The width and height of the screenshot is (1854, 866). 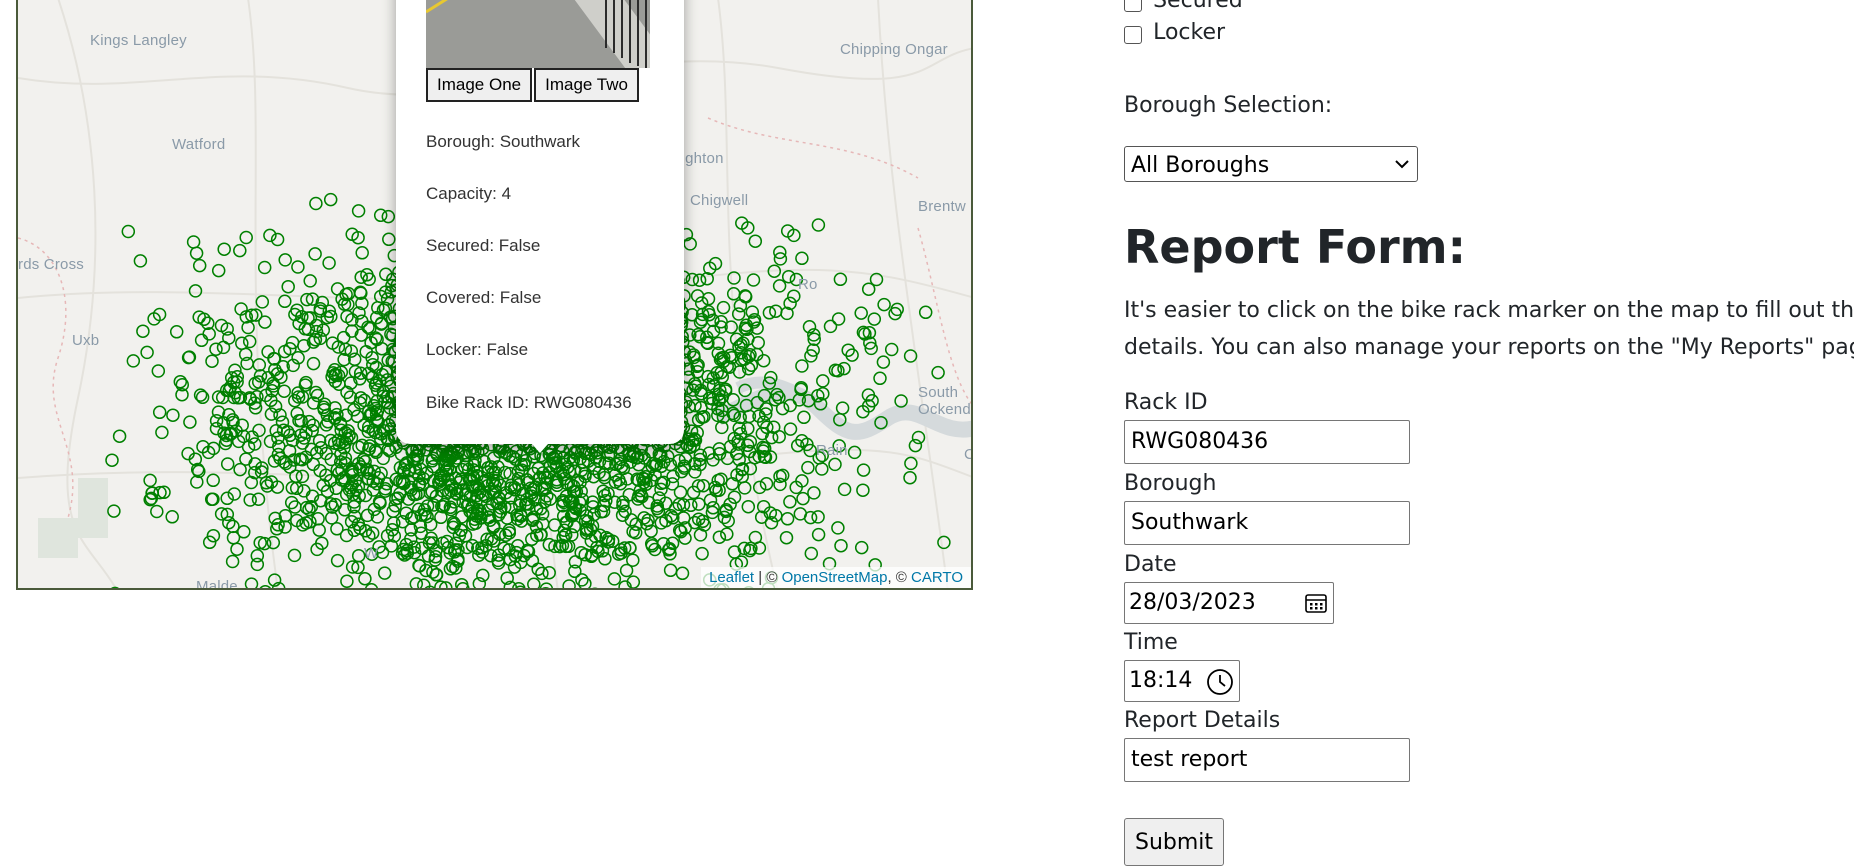 I want to click on calendar-icon, so click(x=1316, y=603).